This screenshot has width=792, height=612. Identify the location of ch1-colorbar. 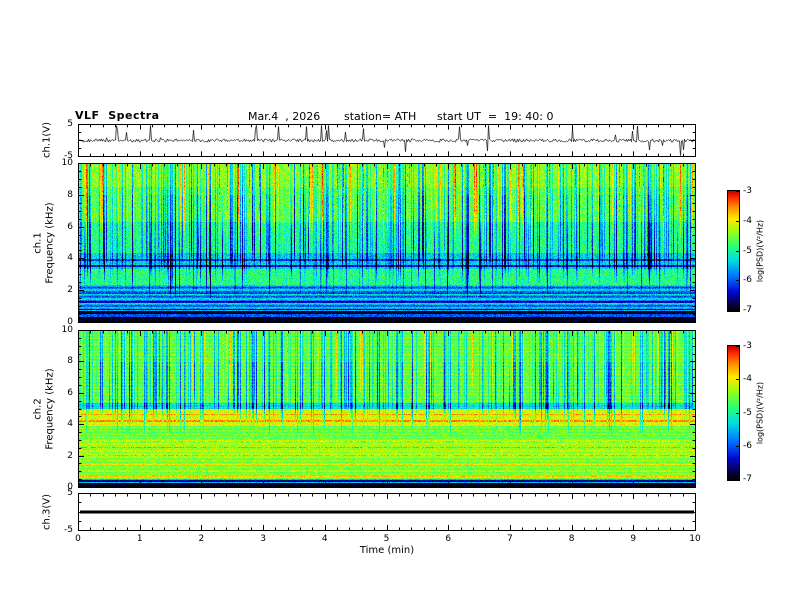
(733, 251).